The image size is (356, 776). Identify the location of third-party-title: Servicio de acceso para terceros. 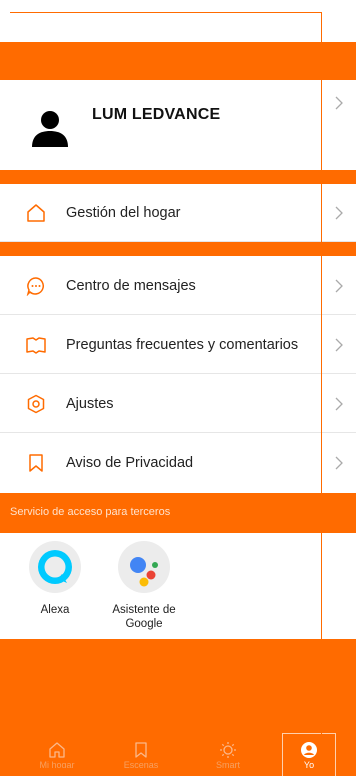
(90, 512).